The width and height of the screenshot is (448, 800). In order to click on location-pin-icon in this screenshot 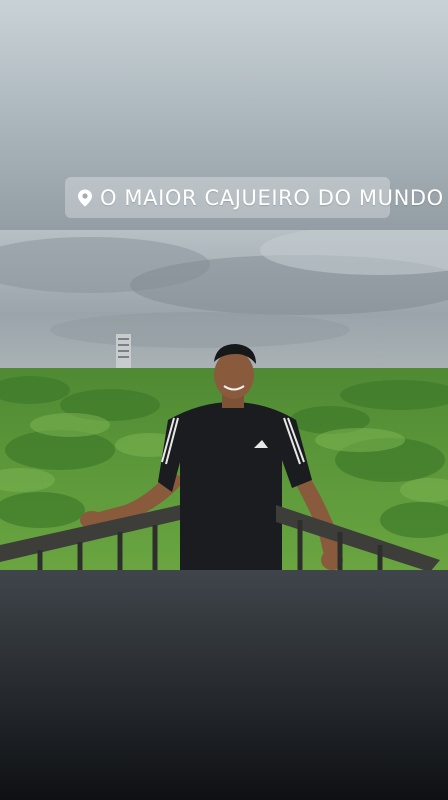, I will do `click(85, 198)`.